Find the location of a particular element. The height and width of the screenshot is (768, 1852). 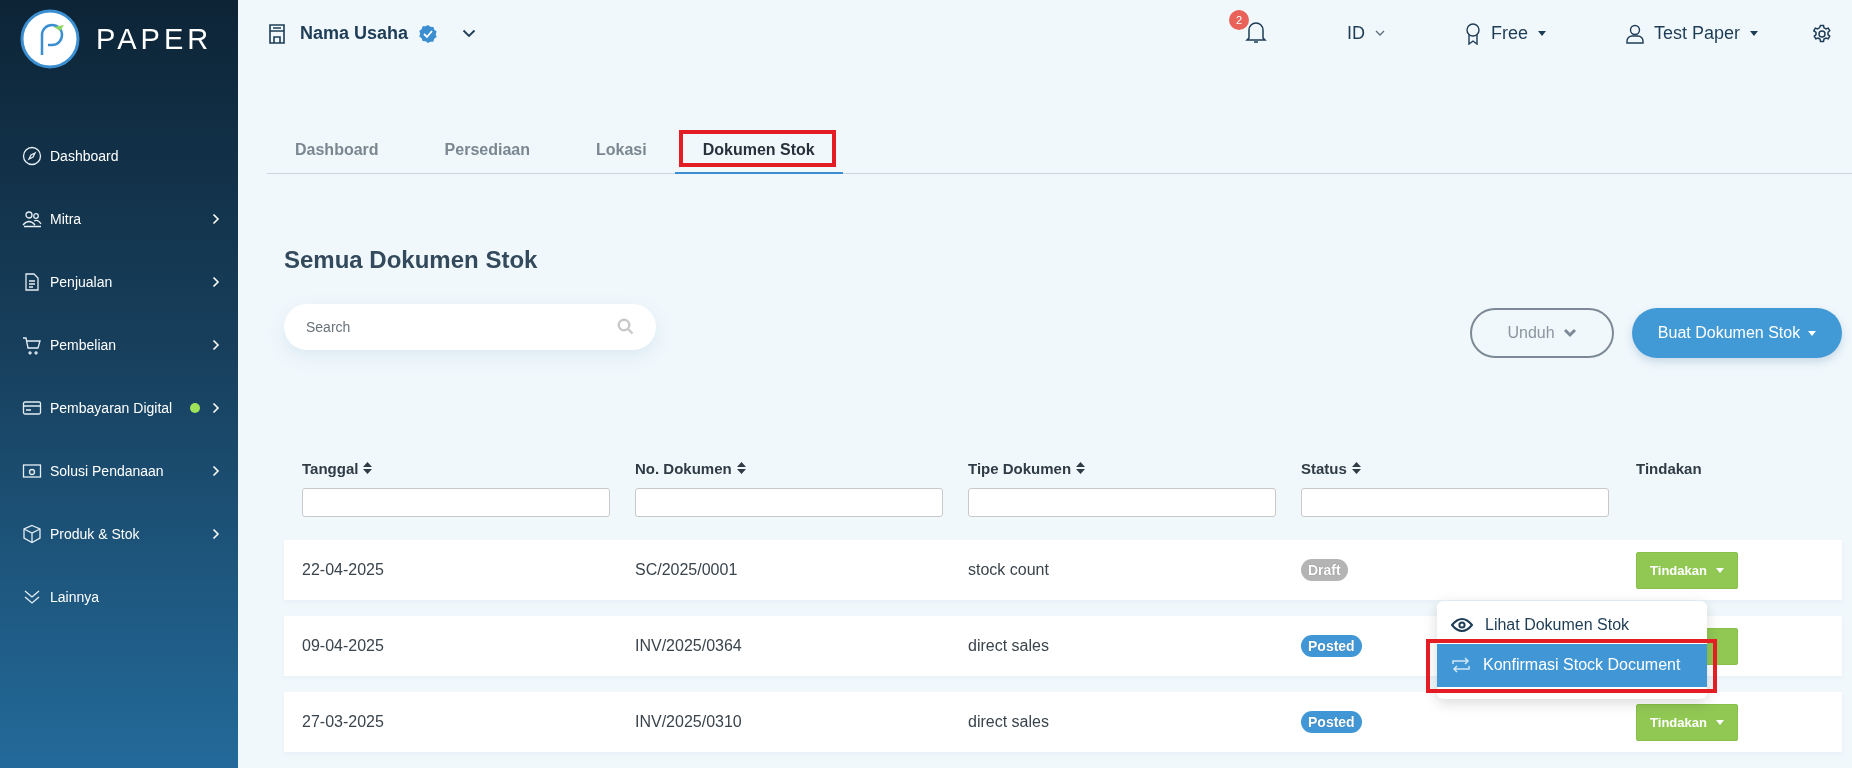

notification-badge: 2 is located at coordinates (1238, 19).